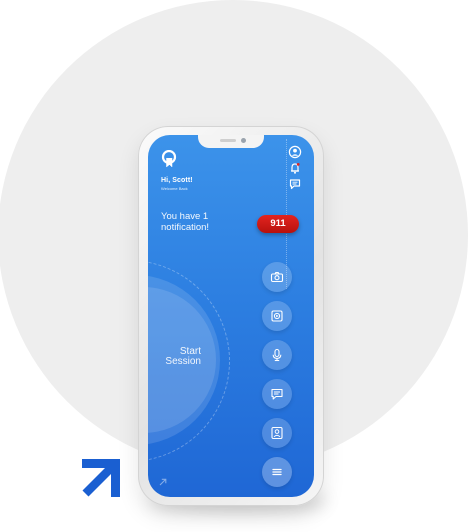  I want to click on user-icon, so click(295, 152).